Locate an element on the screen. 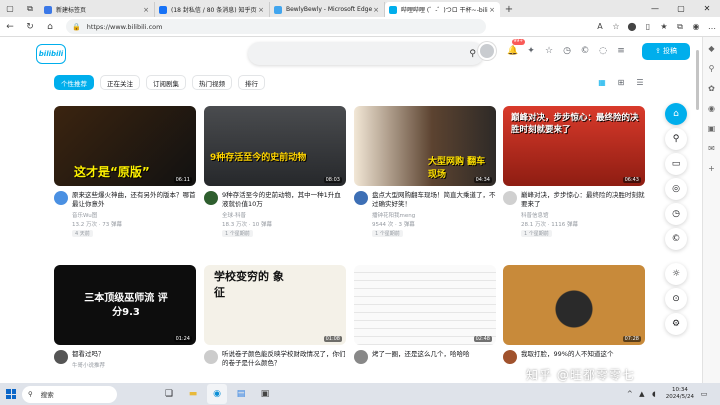  list-view-icon: ☰ is located at coordinates (640, 82).